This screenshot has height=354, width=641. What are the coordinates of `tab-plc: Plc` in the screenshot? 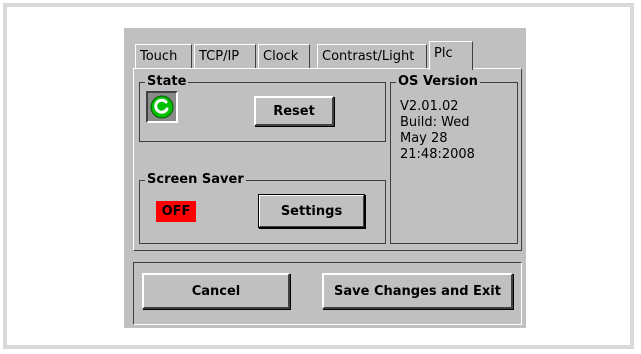 It's located at (451, 55).